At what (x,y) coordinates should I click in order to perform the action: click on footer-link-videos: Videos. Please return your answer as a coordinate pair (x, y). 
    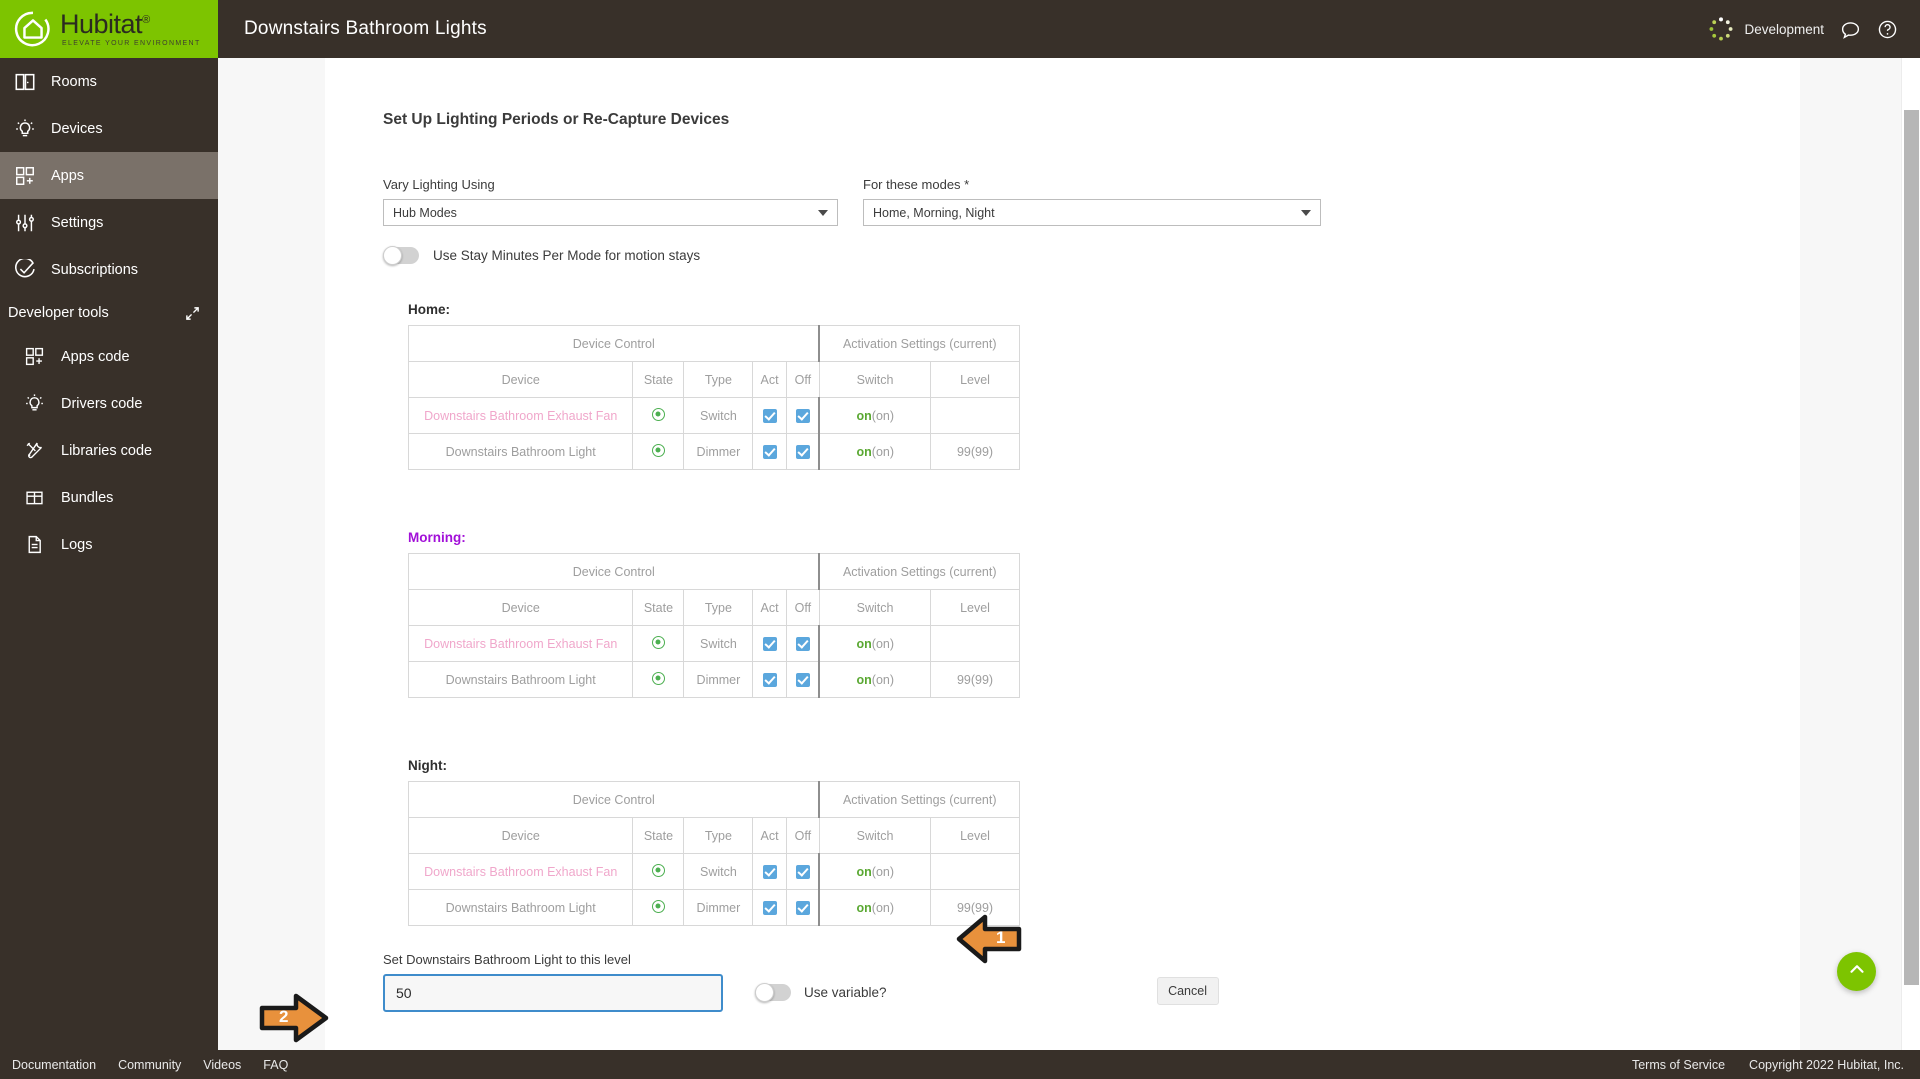
    Looking at the image, I should click on (222, 1065).